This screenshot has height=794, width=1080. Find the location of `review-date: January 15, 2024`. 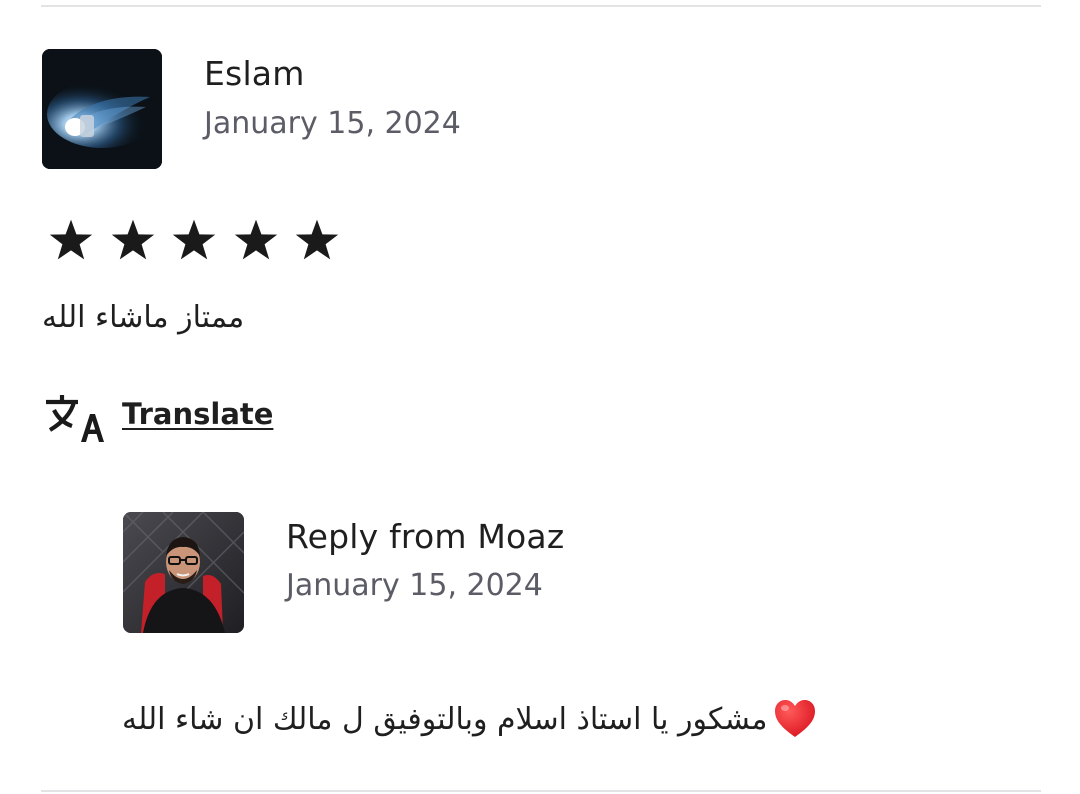

review-date: January 15, 2024 is located at coordinates (332, 123).